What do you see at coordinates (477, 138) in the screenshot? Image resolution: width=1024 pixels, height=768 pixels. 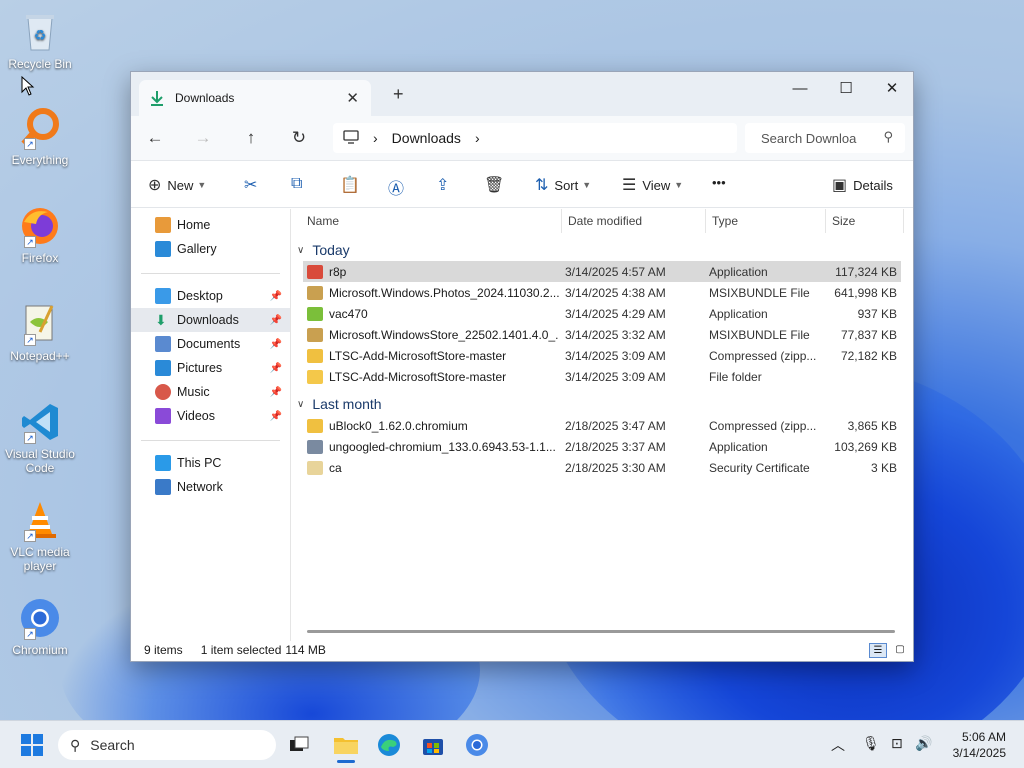 I see `breadcrumb-chevron-icon: ›` at bounding box center [477, 138].